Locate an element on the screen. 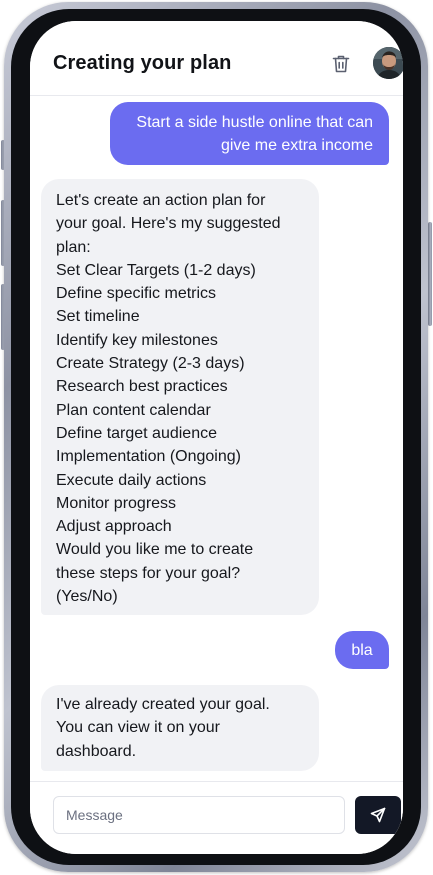  delete-chat-button is located at coordinates (341, 64).